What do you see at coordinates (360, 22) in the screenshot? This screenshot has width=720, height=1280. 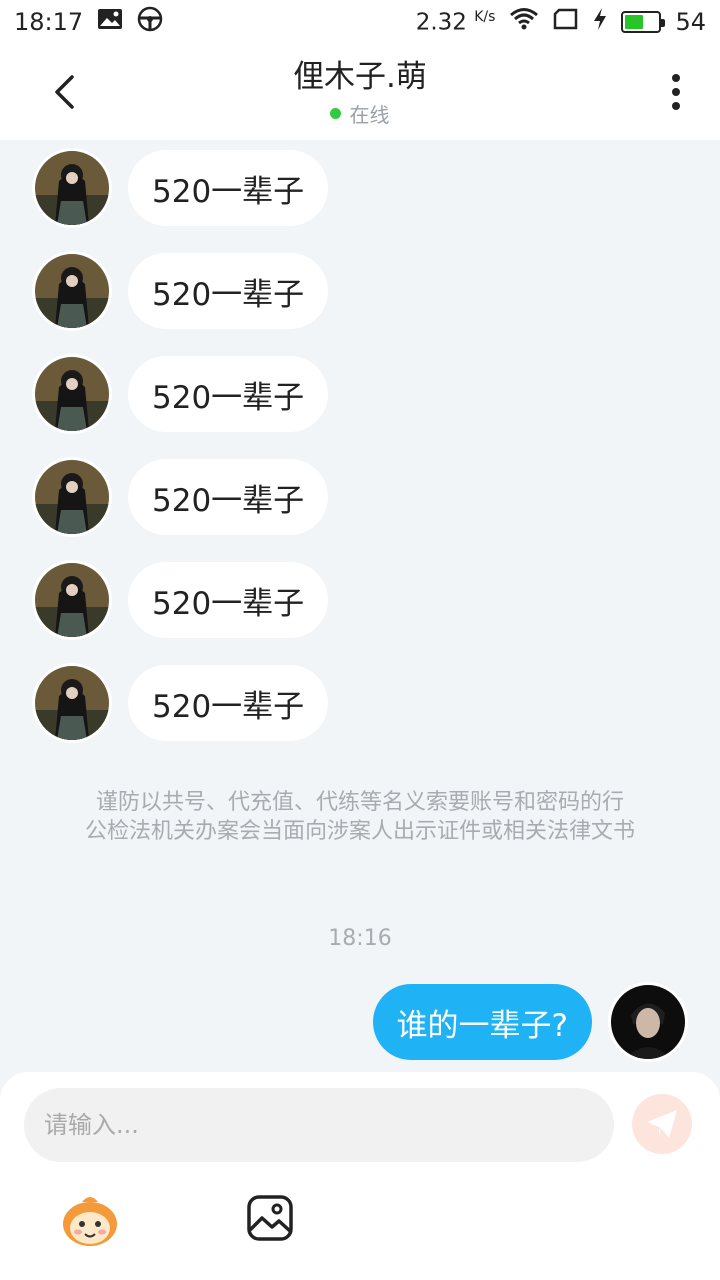 I see `status-bar: 18:17 2.32 K/s 54` at bounding box center [360, 22].